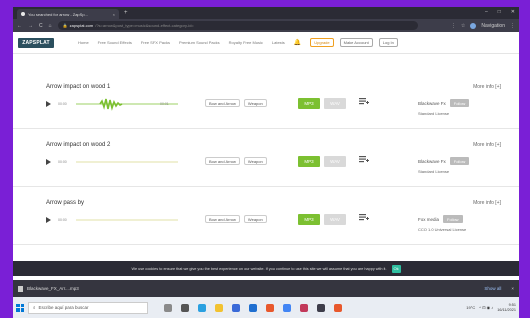  Describe the element at coordinates (473, 25) in the screenshot. I see `avatar` at that location.